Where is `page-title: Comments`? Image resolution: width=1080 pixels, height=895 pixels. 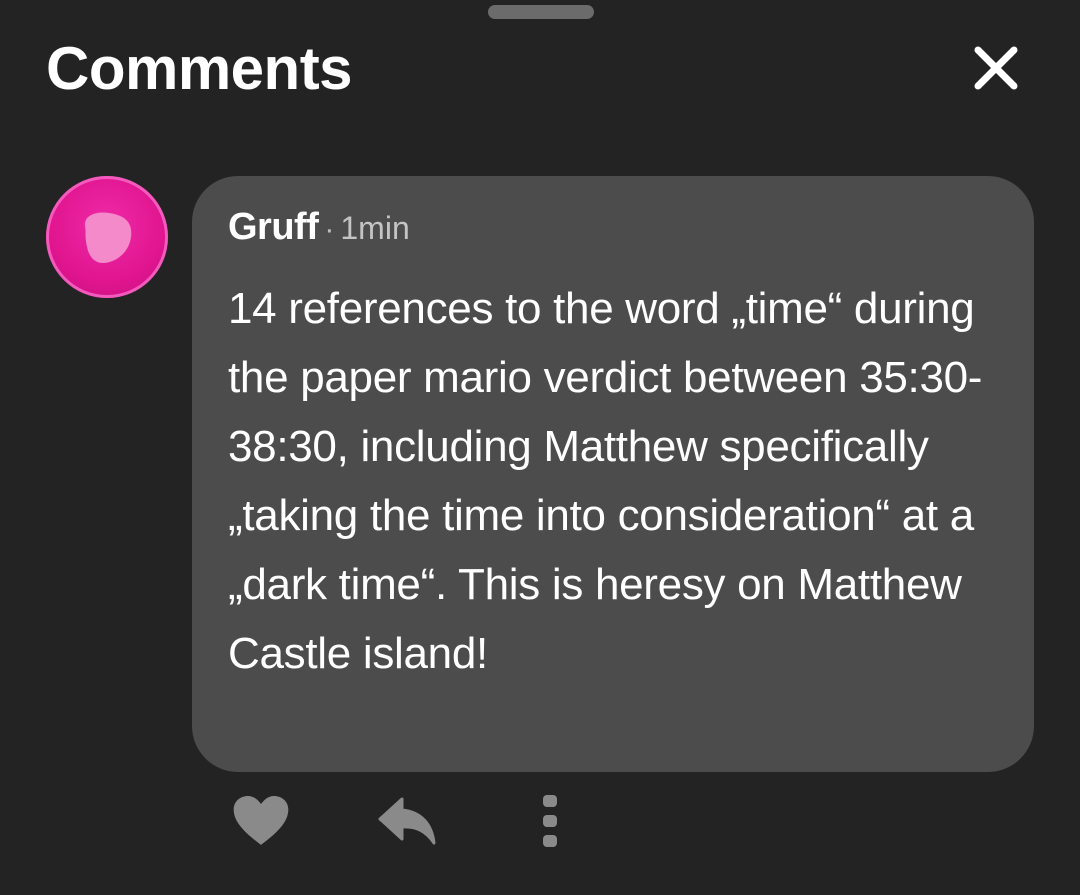 page-title: Comments is located at coordinates (199, 68).